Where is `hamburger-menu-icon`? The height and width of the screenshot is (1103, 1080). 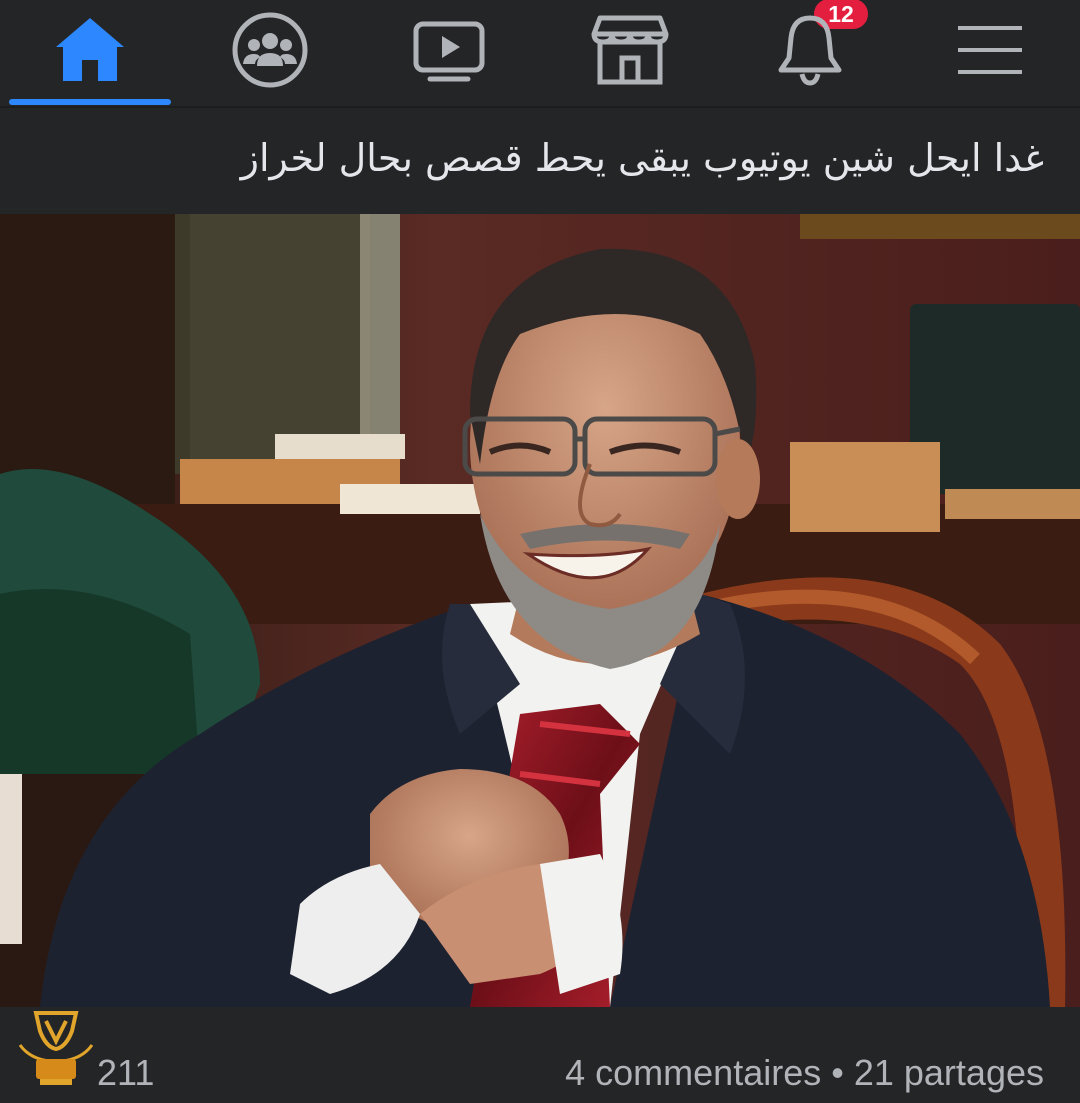
hamburger-menu-icon is located at coordinates (990, 50).